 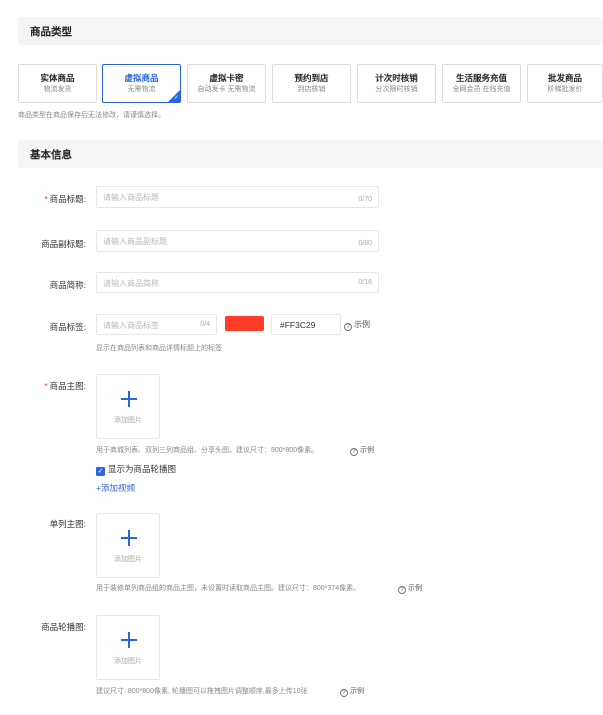 What do you see at coordinates (205, 324) in the screenshot?
I see `tag-counter: 0/4` at bounding box center [205, 324].